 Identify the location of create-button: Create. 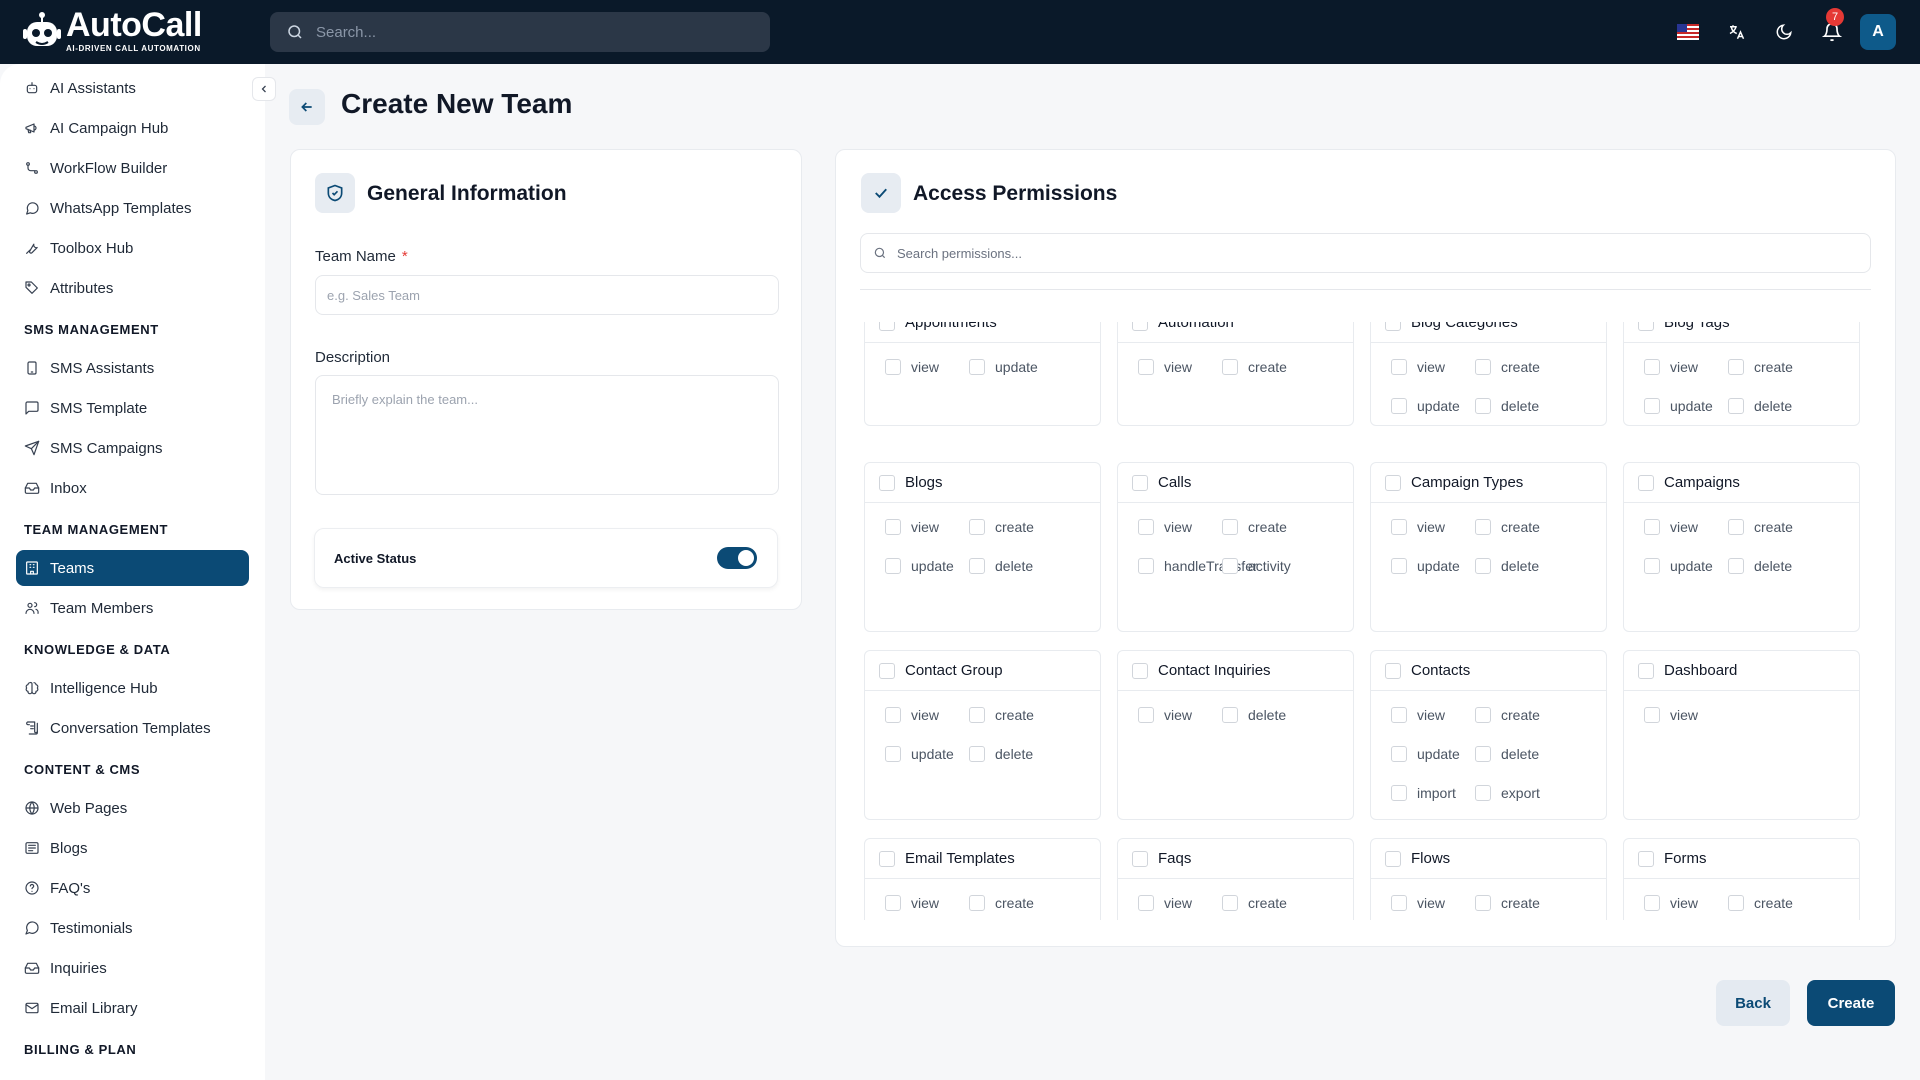
(1851, 1003).